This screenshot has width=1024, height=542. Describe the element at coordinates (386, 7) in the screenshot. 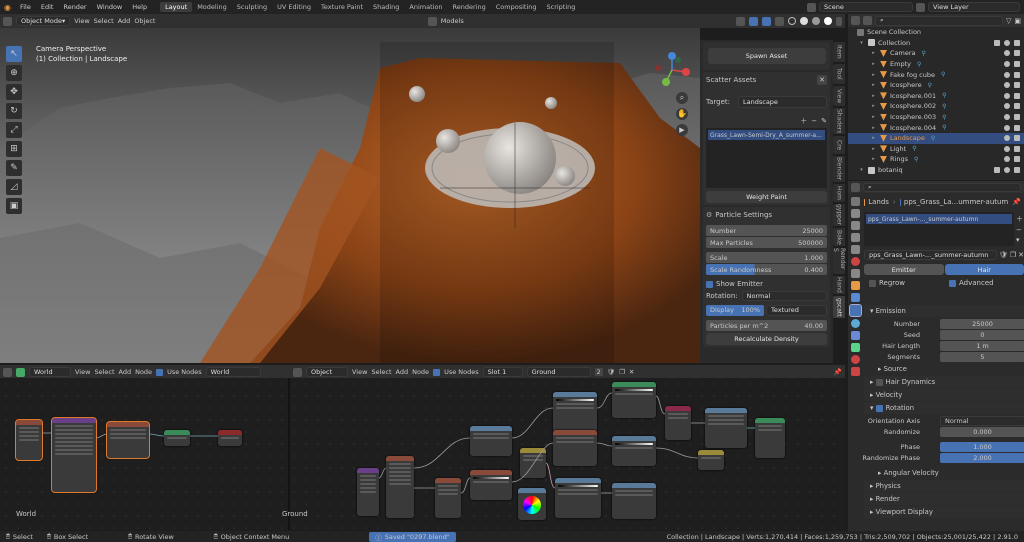

I see `tab-shading: Shading` at that location.